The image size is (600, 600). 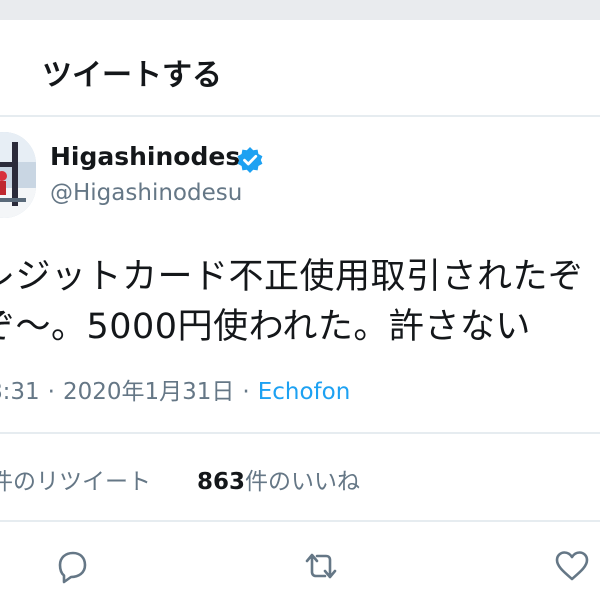 I want to click on tweet-text-line-2: ぞ〜。5000円使われた。許さない, so click(x=265, y=327).